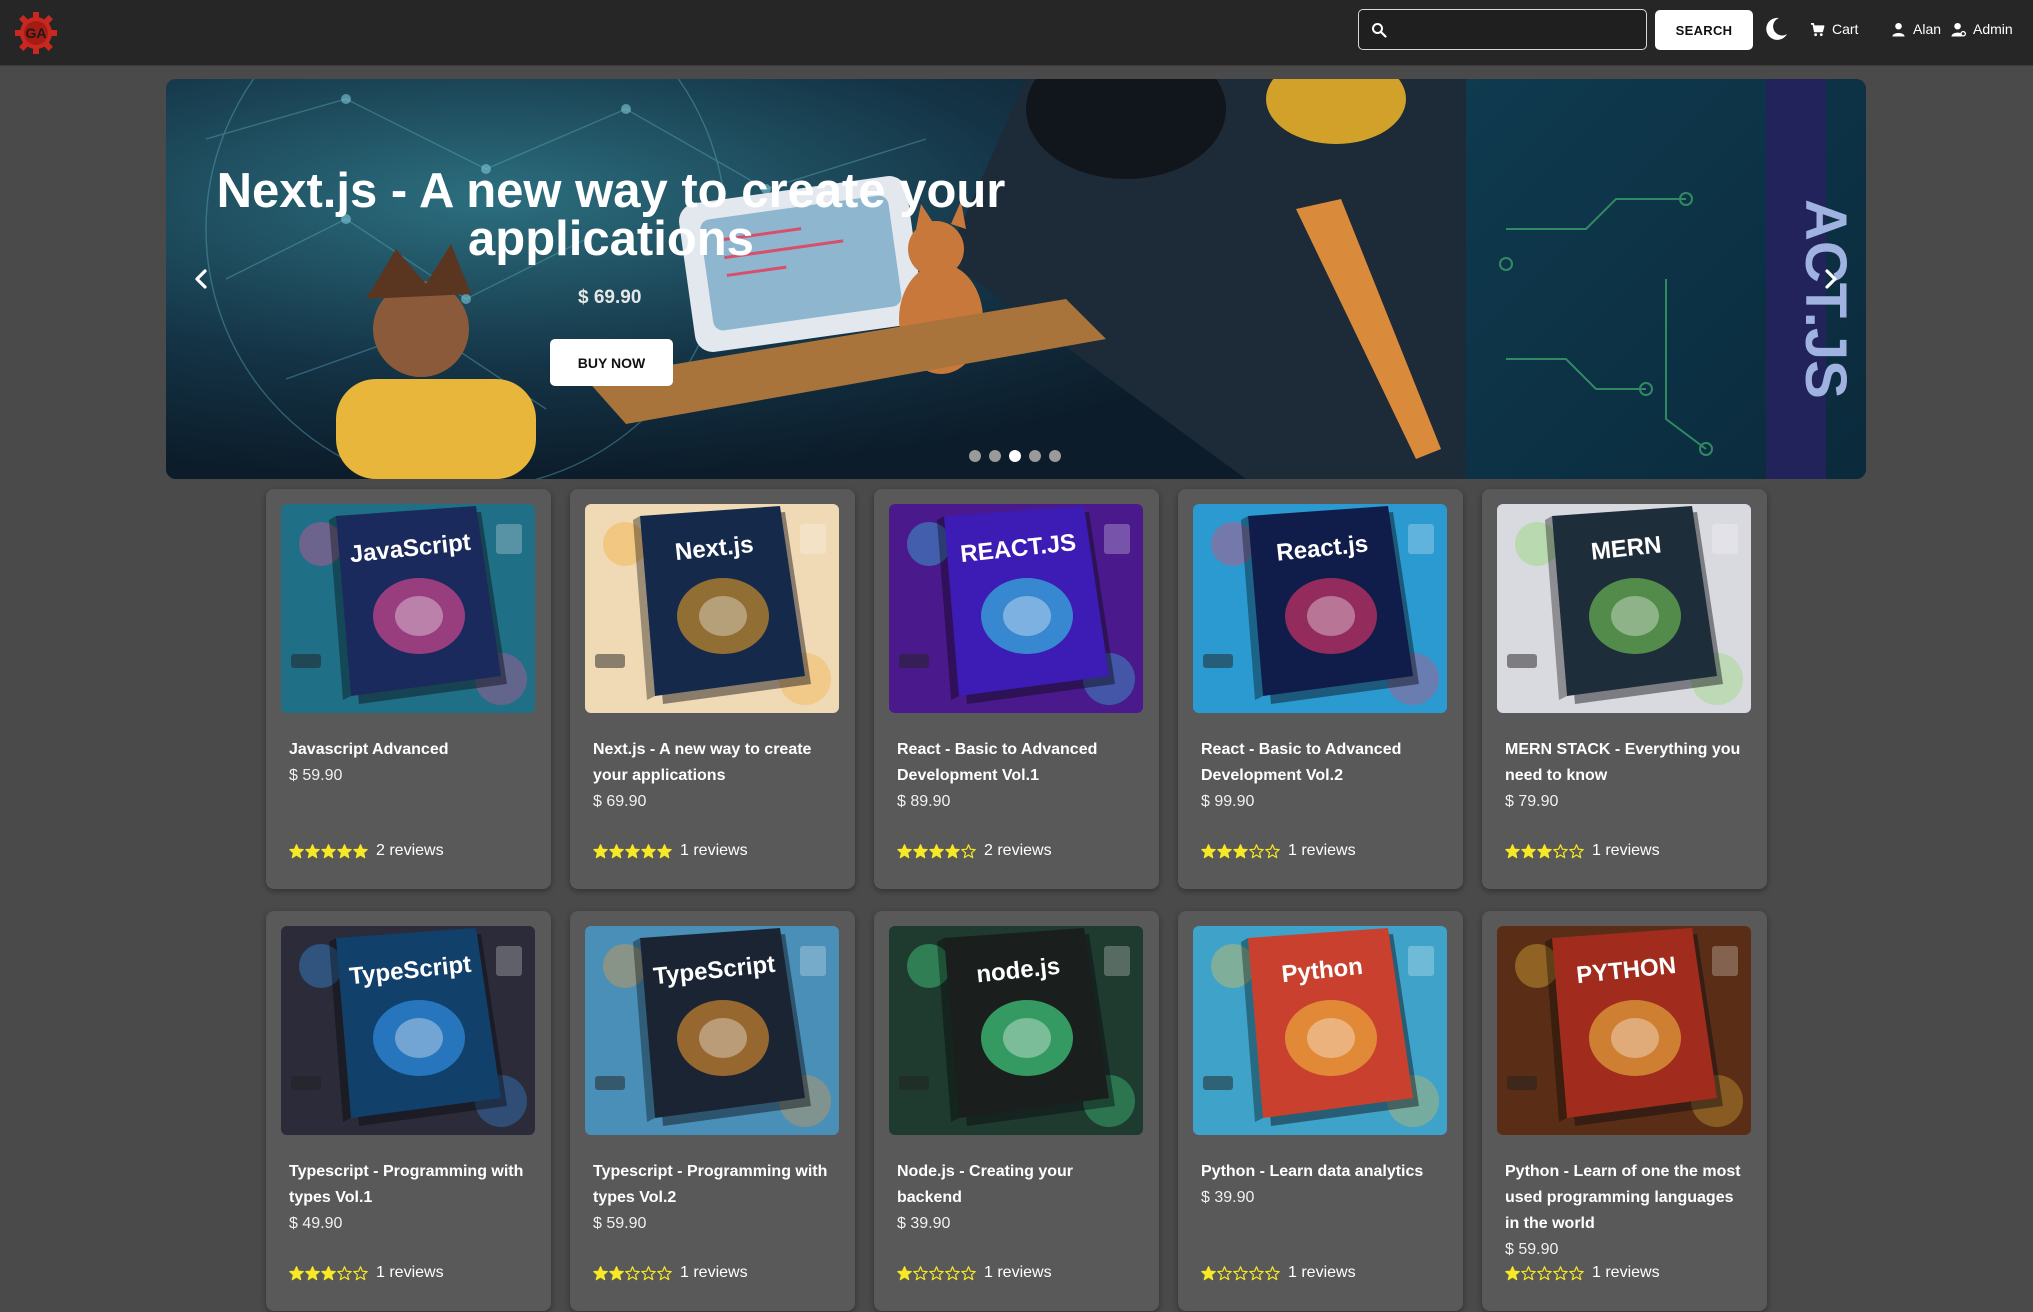 The image size is (2033, 1312). What do you see at coordinates (411, 763) in the screenshot?
I see `product-info: Javascript Advanced $ 59.90` at bounding box center [411, 763].